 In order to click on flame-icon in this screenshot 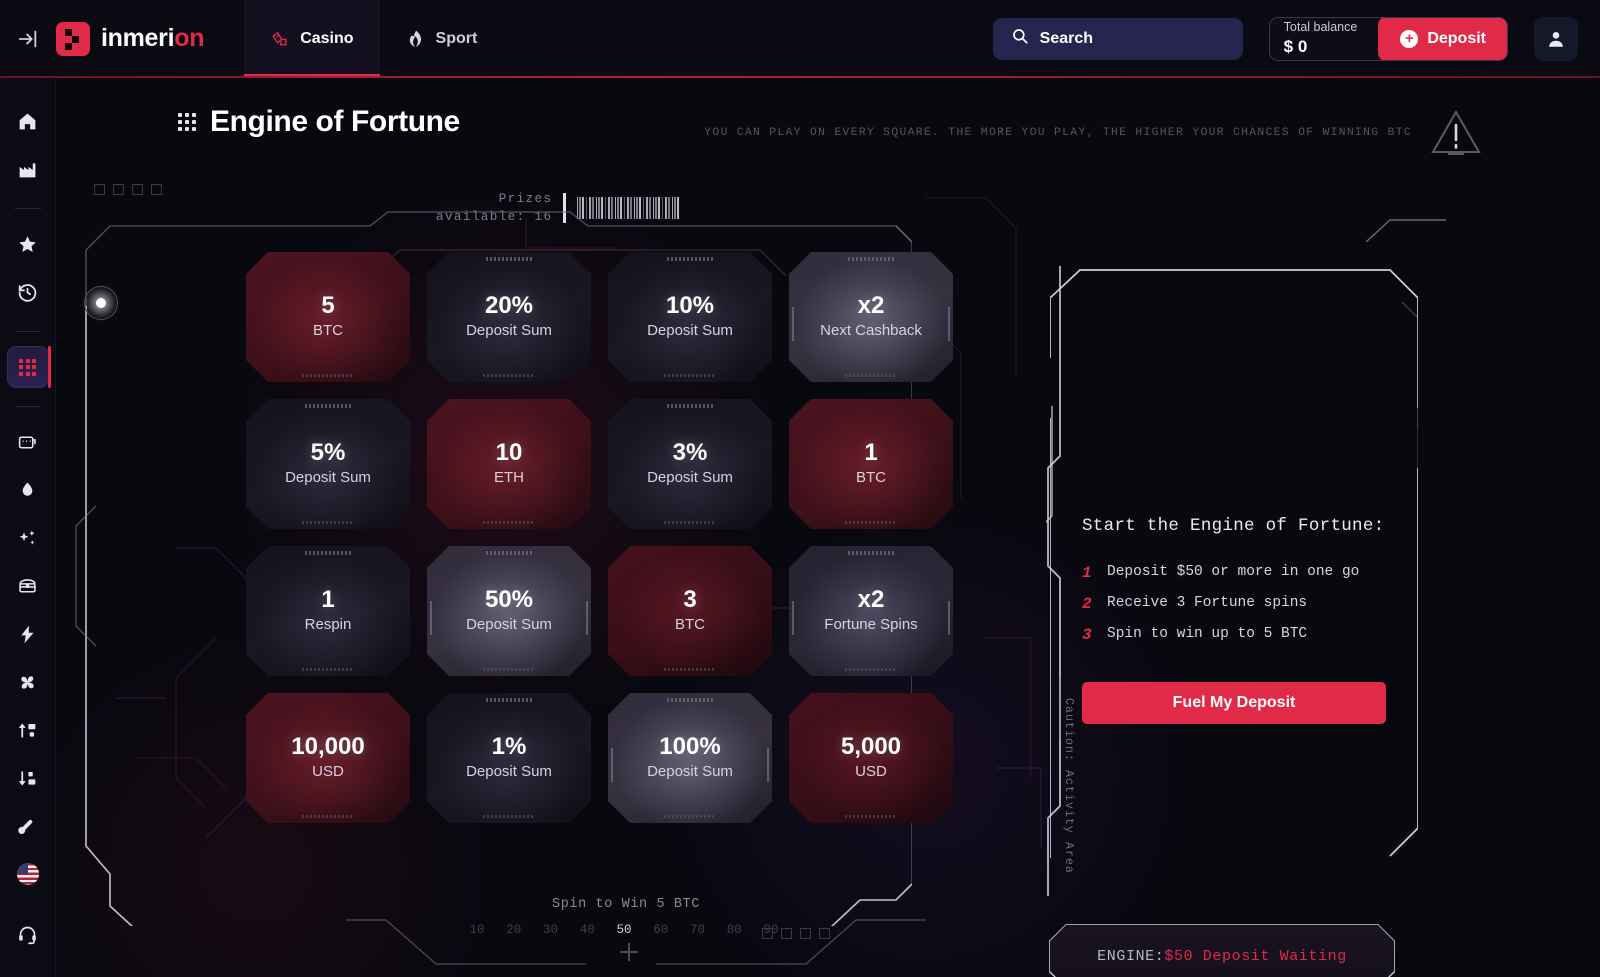, I will do `click(27, 490)`.